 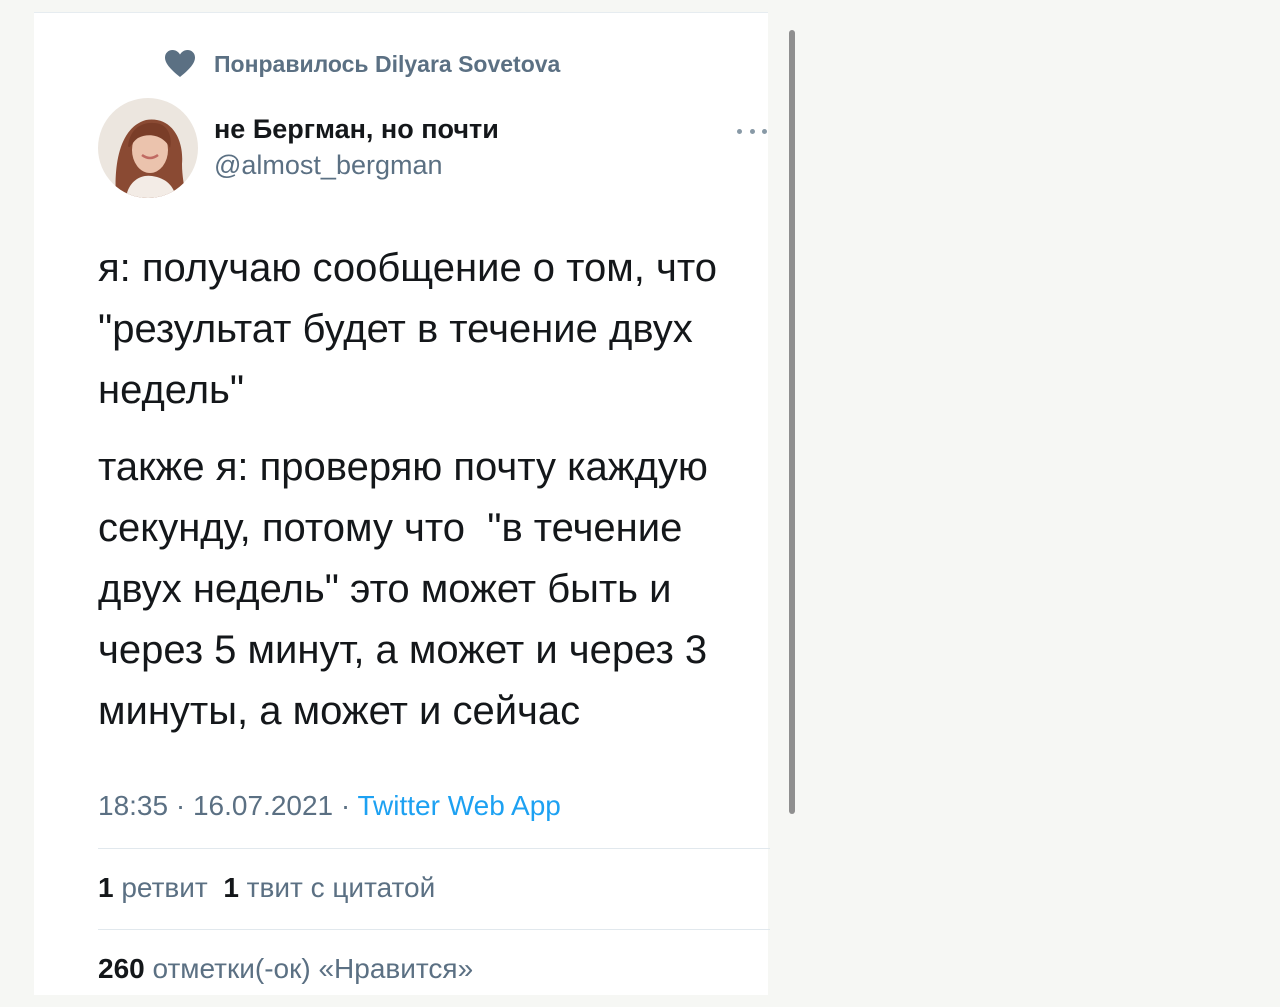 I want to click on retweets-label: ретвит, so click(x=164, y=887).